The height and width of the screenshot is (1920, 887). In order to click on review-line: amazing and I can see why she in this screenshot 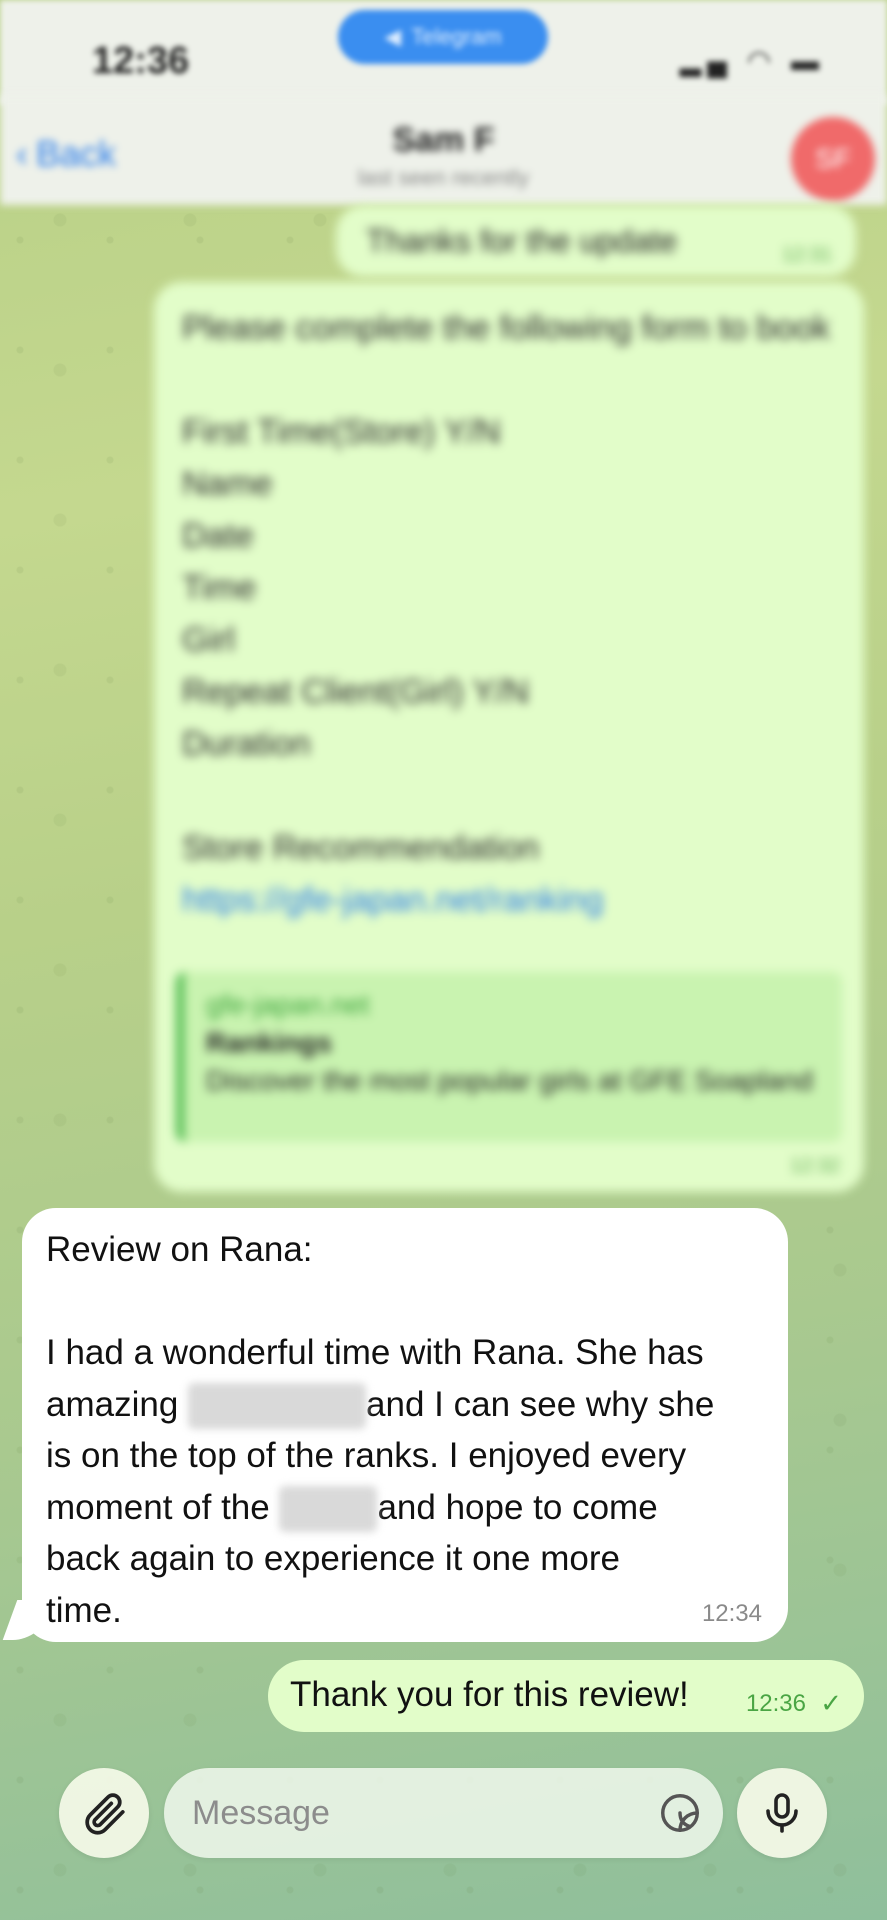, I will do `click(416, 1405)`.